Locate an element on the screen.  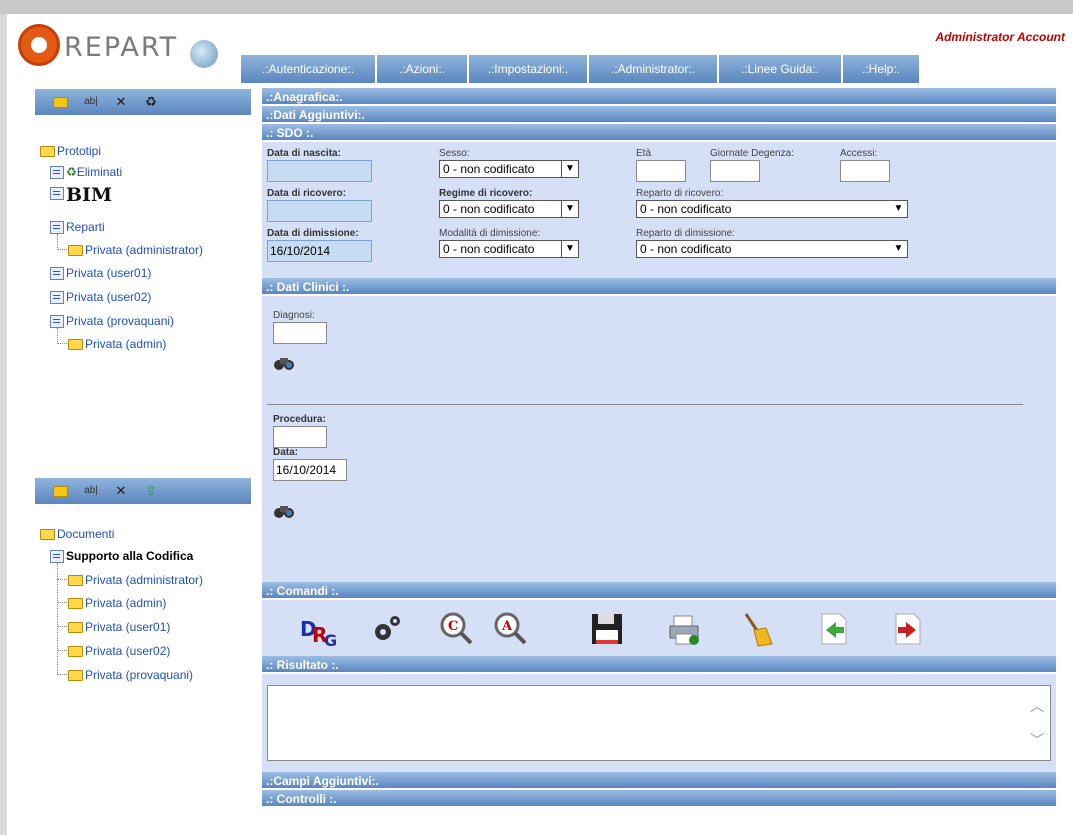
drg-icon: DRG is located at coordinates (317, 630).